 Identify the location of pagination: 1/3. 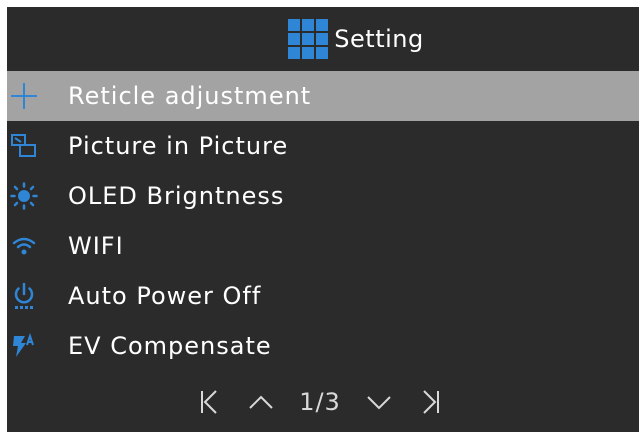
(321, 402).